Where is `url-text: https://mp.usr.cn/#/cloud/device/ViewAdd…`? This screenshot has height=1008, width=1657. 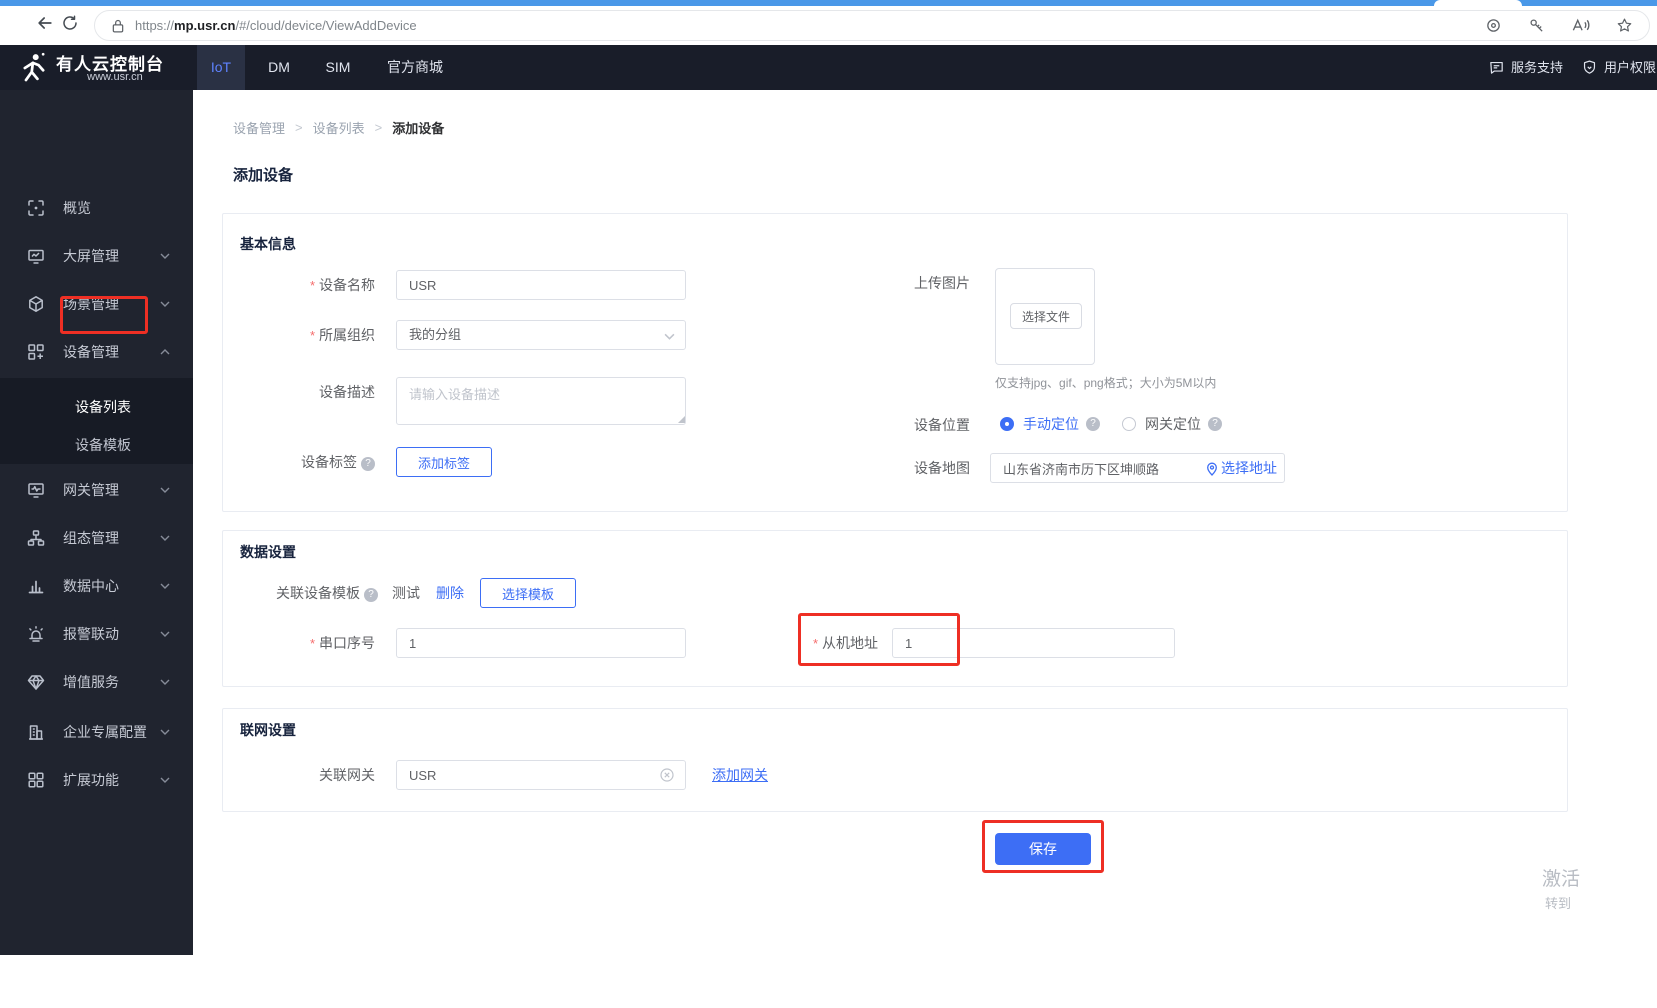 url-text: https://mp.usr.cn/#/cloud/device/ViewAdd… is located at coordinates (276, 25).